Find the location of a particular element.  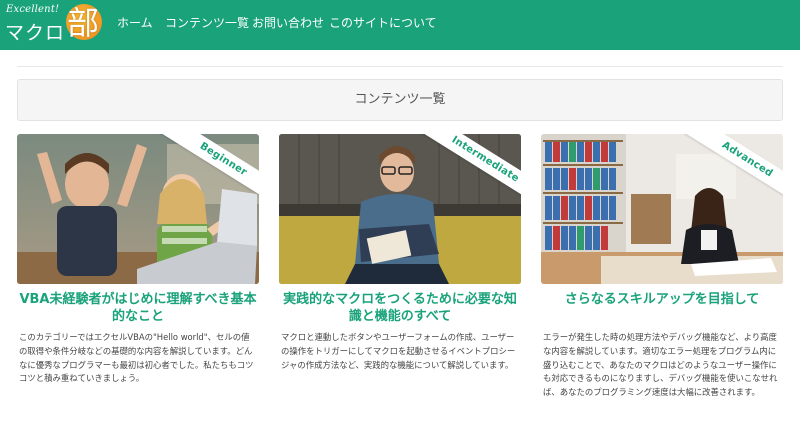

card-title: 実践的なマクロをつくるために必要な知識と機能のすべて is located at coordinates (400, 308).